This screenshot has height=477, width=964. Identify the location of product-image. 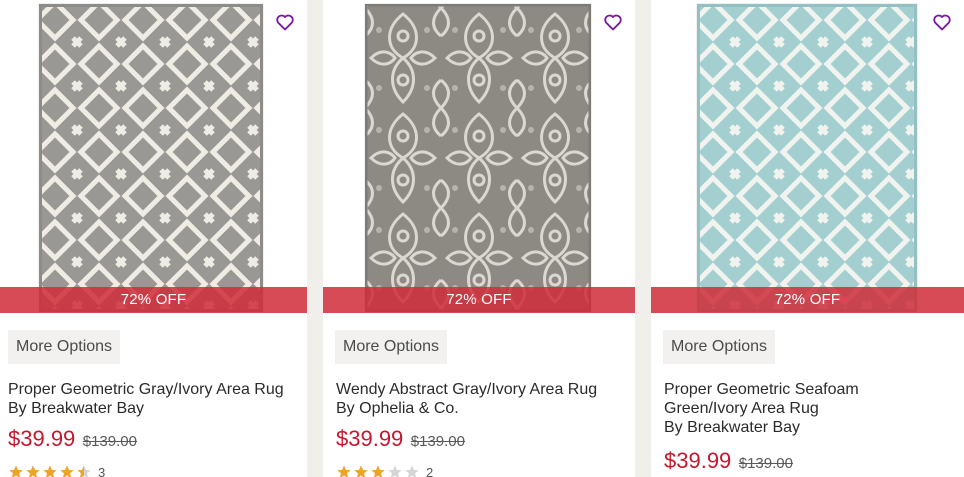
(807, 158).